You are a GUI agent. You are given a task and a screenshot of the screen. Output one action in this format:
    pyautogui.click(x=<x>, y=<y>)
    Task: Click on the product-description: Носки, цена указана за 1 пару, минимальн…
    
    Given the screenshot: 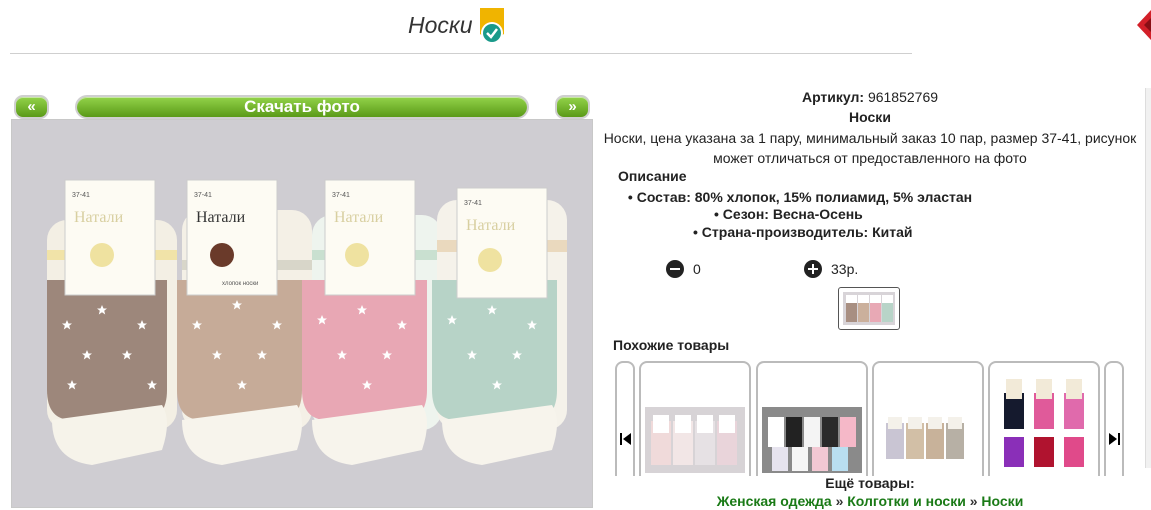 What is the action you would take?
    pyautogui.click(x=870, y=148)
    